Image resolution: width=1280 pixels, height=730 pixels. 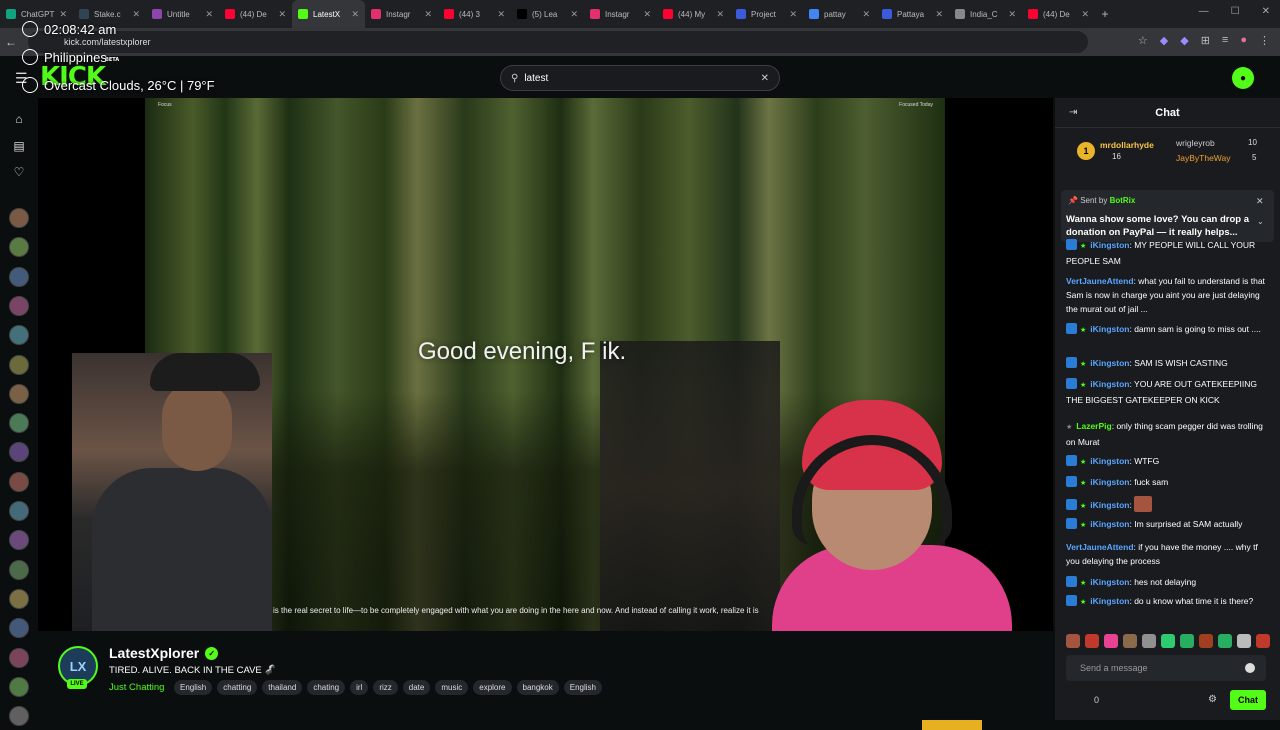 What do you see at coordinates (640, 78) in the screenshot?
I see `search-input: ⚲ latest ✕` at bounding box center [640, 78].